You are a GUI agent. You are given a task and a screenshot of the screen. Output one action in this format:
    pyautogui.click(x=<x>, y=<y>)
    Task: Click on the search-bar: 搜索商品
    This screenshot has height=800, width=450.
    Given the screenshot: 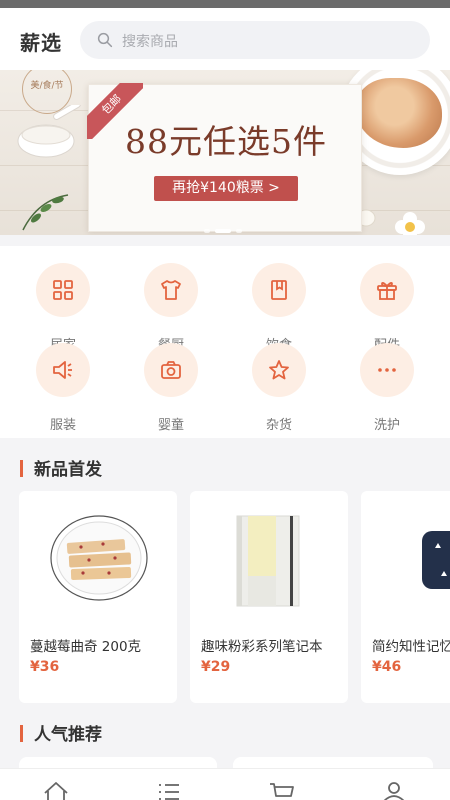 What is the action you would take?
    pyautogui.click(x=255, y=40)
    